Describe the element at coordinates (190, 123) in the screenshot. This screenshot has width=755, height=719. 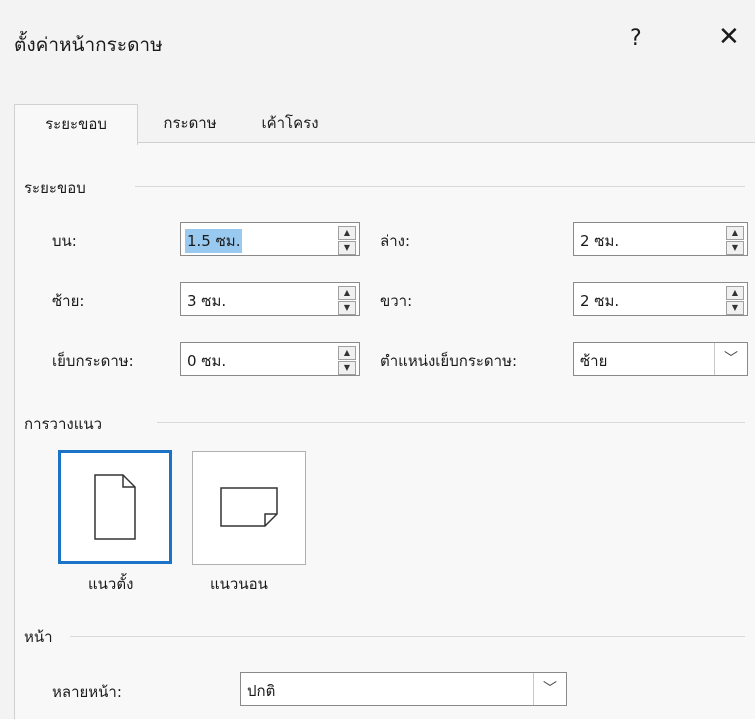
I see `tab-paper: กระดาษ` at that location.